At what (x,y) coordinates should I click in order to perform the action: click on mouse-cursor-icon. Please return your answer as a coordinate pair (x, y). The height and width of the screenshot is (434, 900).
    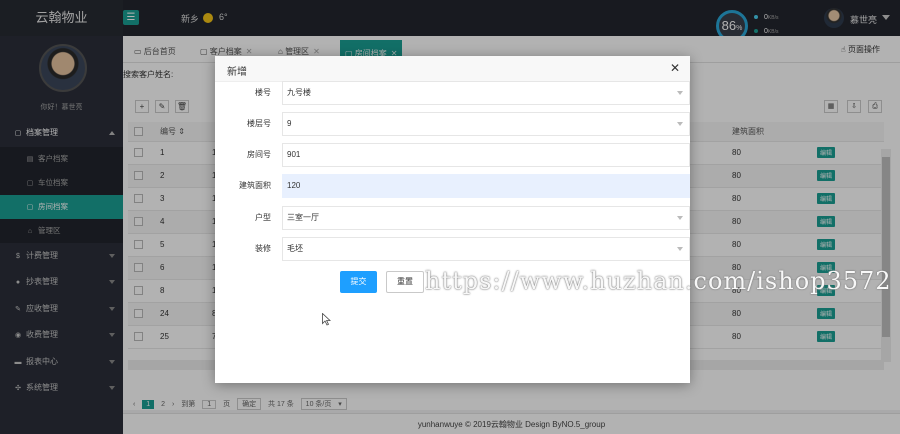
    Looking at the image, I should click on (327, 320).